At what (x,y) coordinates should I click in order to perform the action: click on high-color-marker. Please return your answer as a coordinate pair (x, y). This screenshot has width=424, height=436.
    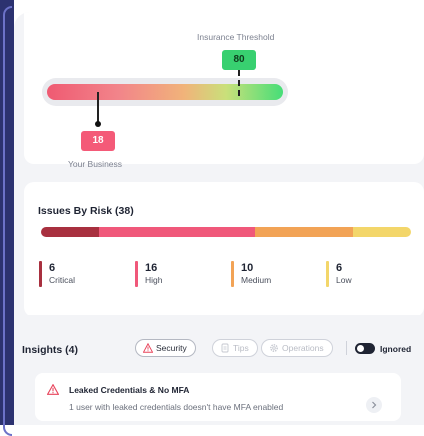
    Looking at the image, I should click on (136, 274).